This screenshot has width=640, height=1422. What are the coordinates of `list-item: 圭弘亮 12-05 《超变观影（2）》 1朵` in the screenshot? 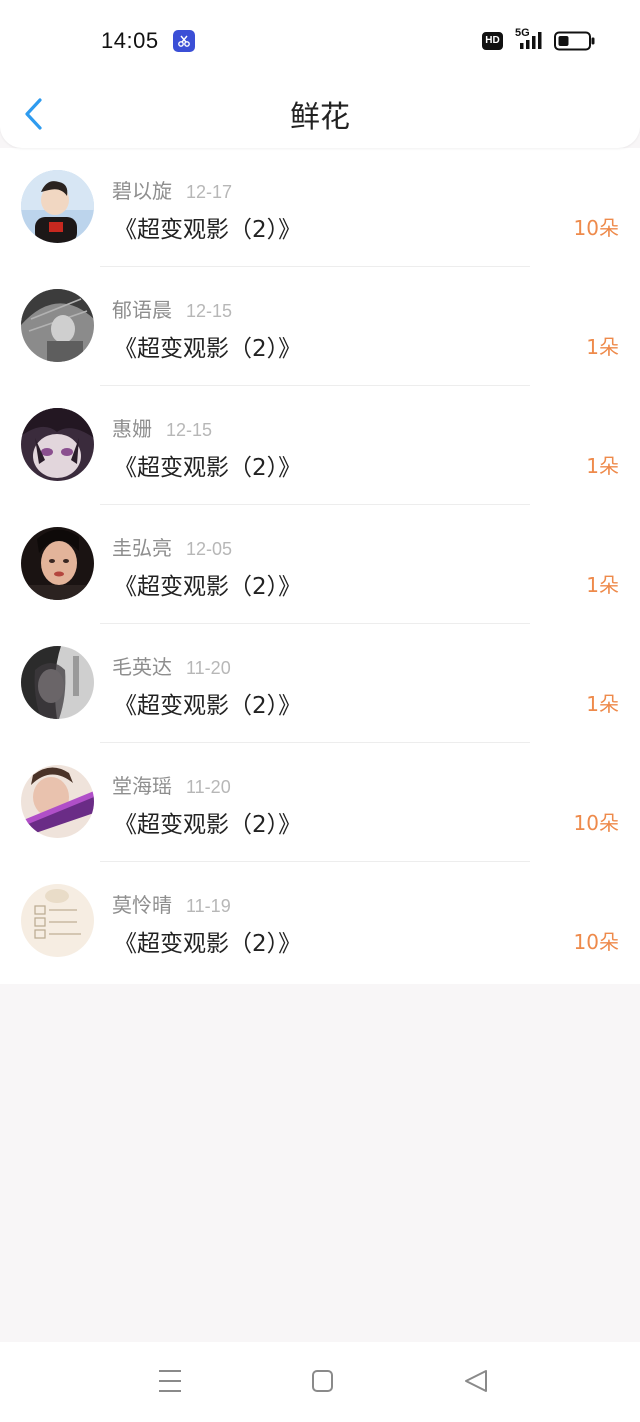 It's located at (320, 564).